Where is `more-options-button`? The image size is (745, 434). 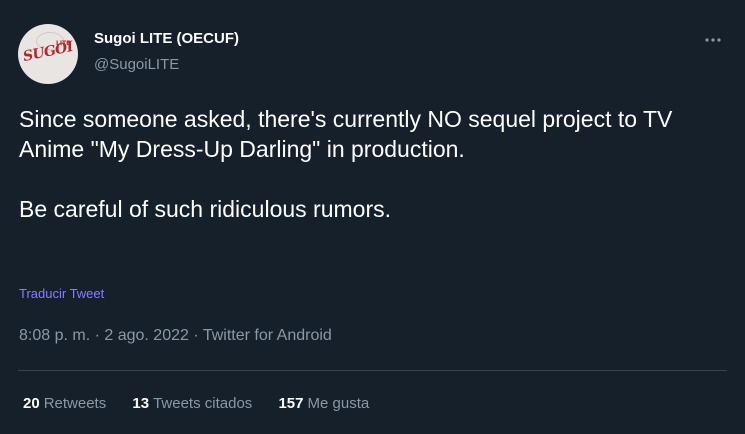 more-options-button is located at coordinates (713, 40).